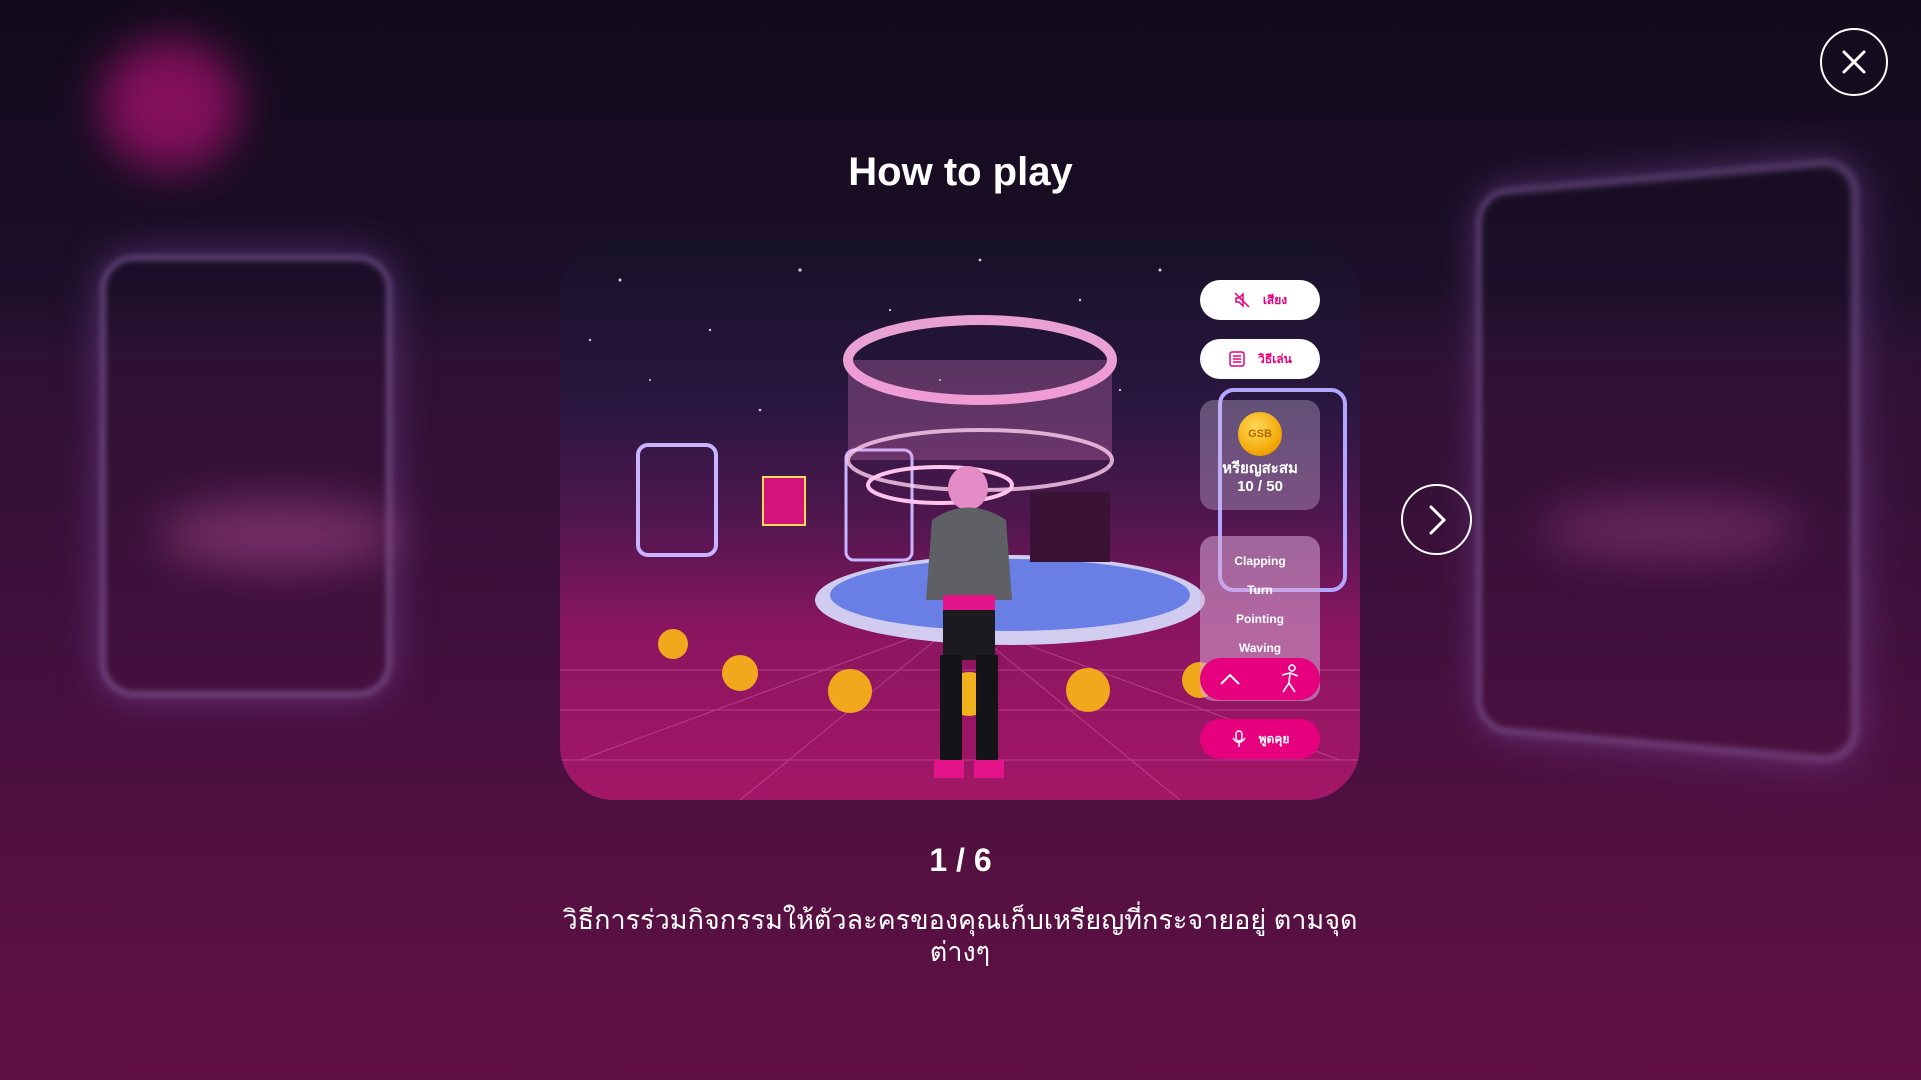  What do you see at coordinates (1229, 679) in the screenshot?
I see `chevron-up-icon` at bounding box center [1229, 679].